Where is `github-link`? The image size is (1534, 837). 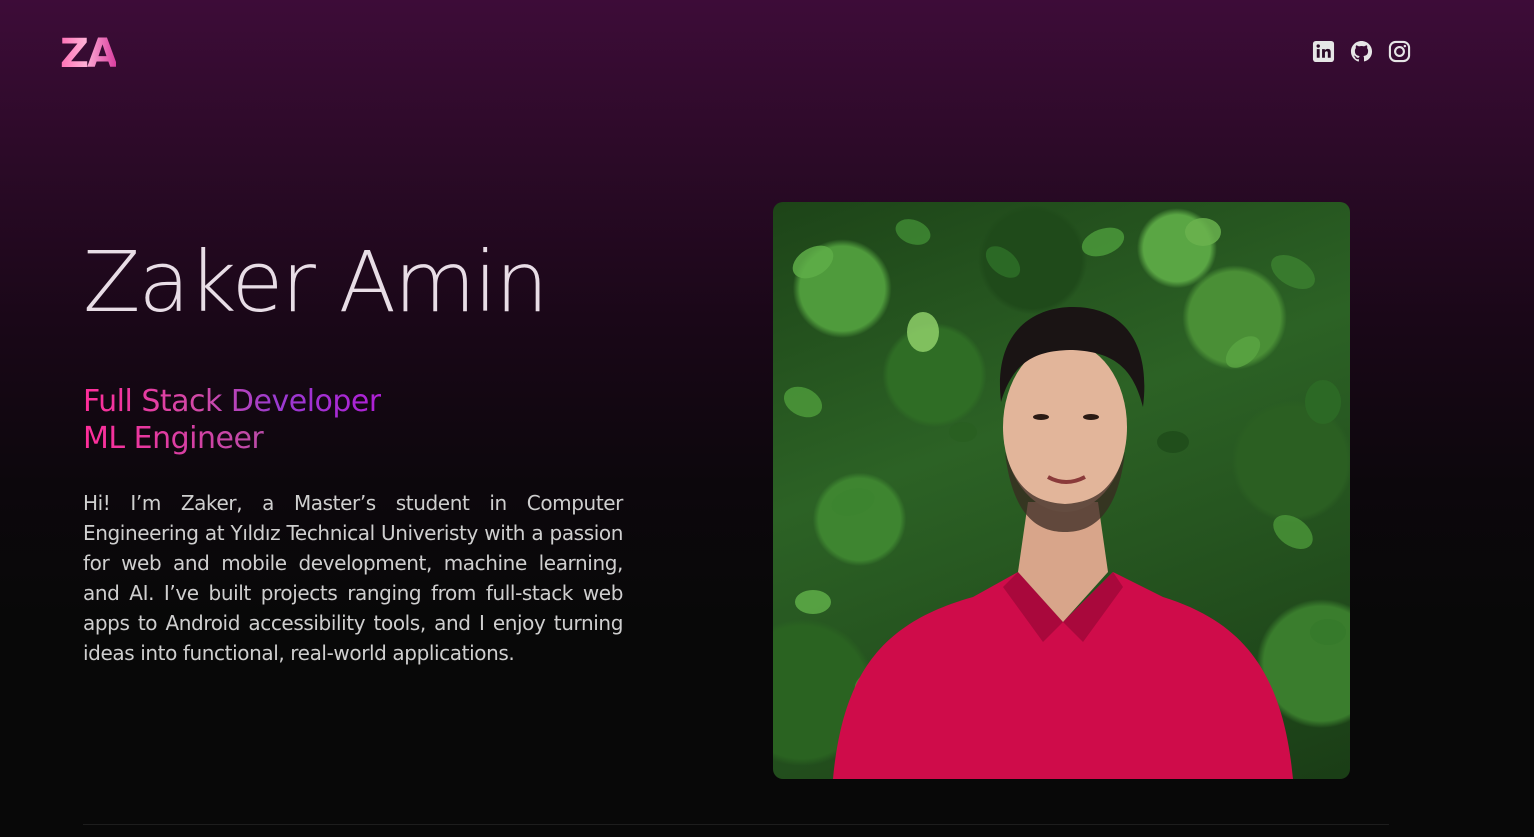 github-link is located at coordinates (1361, 51).